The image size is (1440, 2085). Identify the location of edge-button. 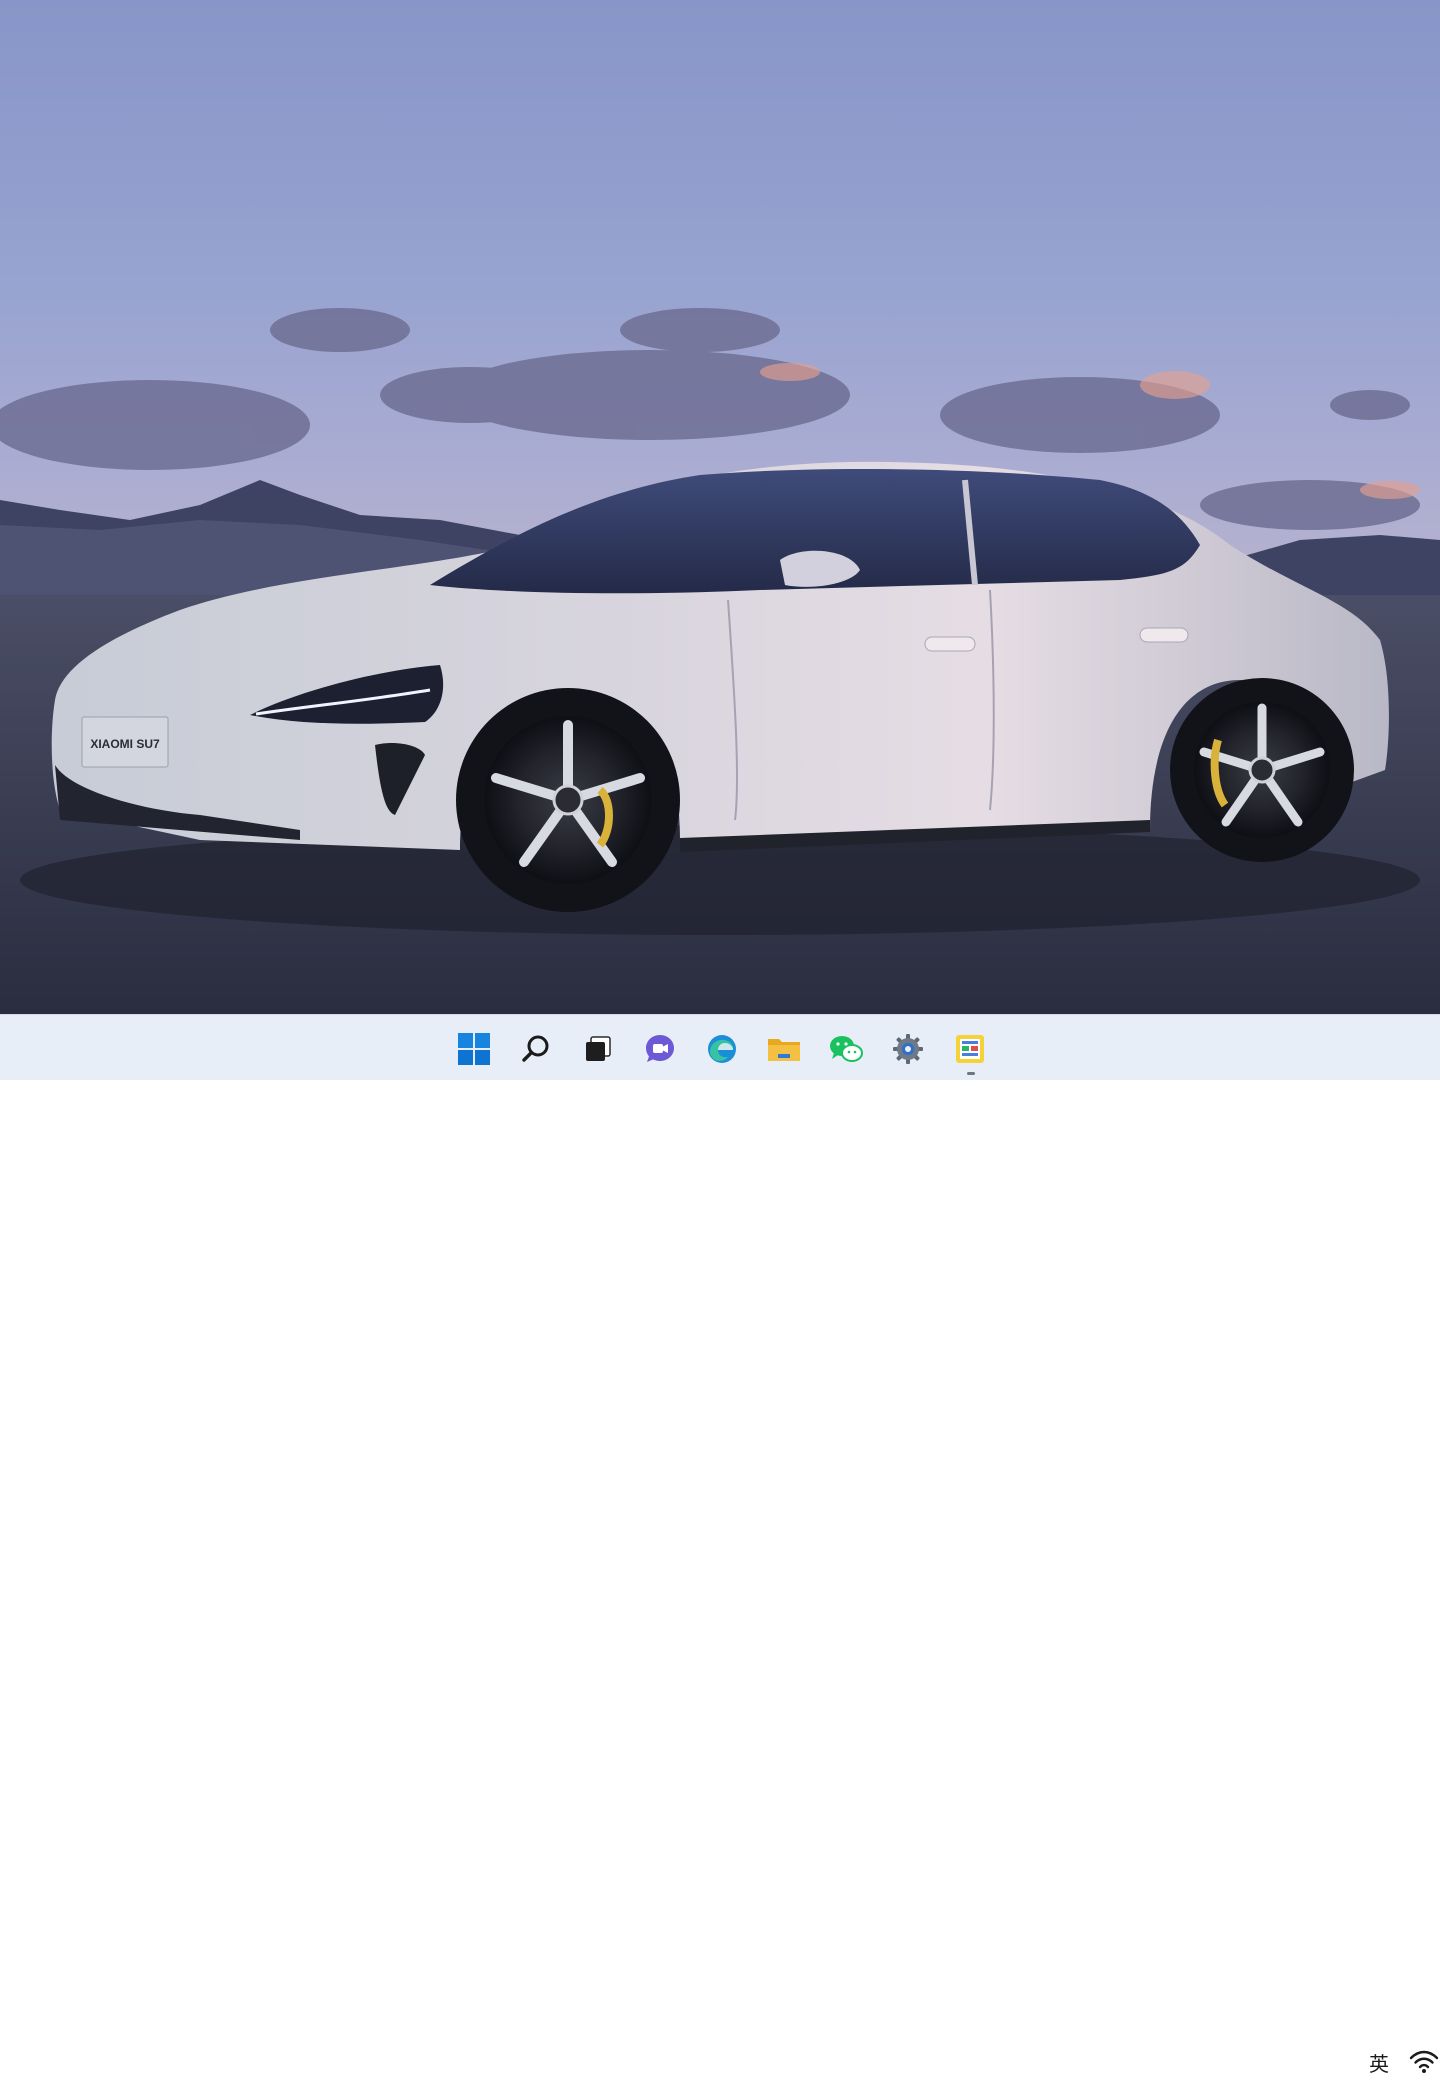
(722, 1049).